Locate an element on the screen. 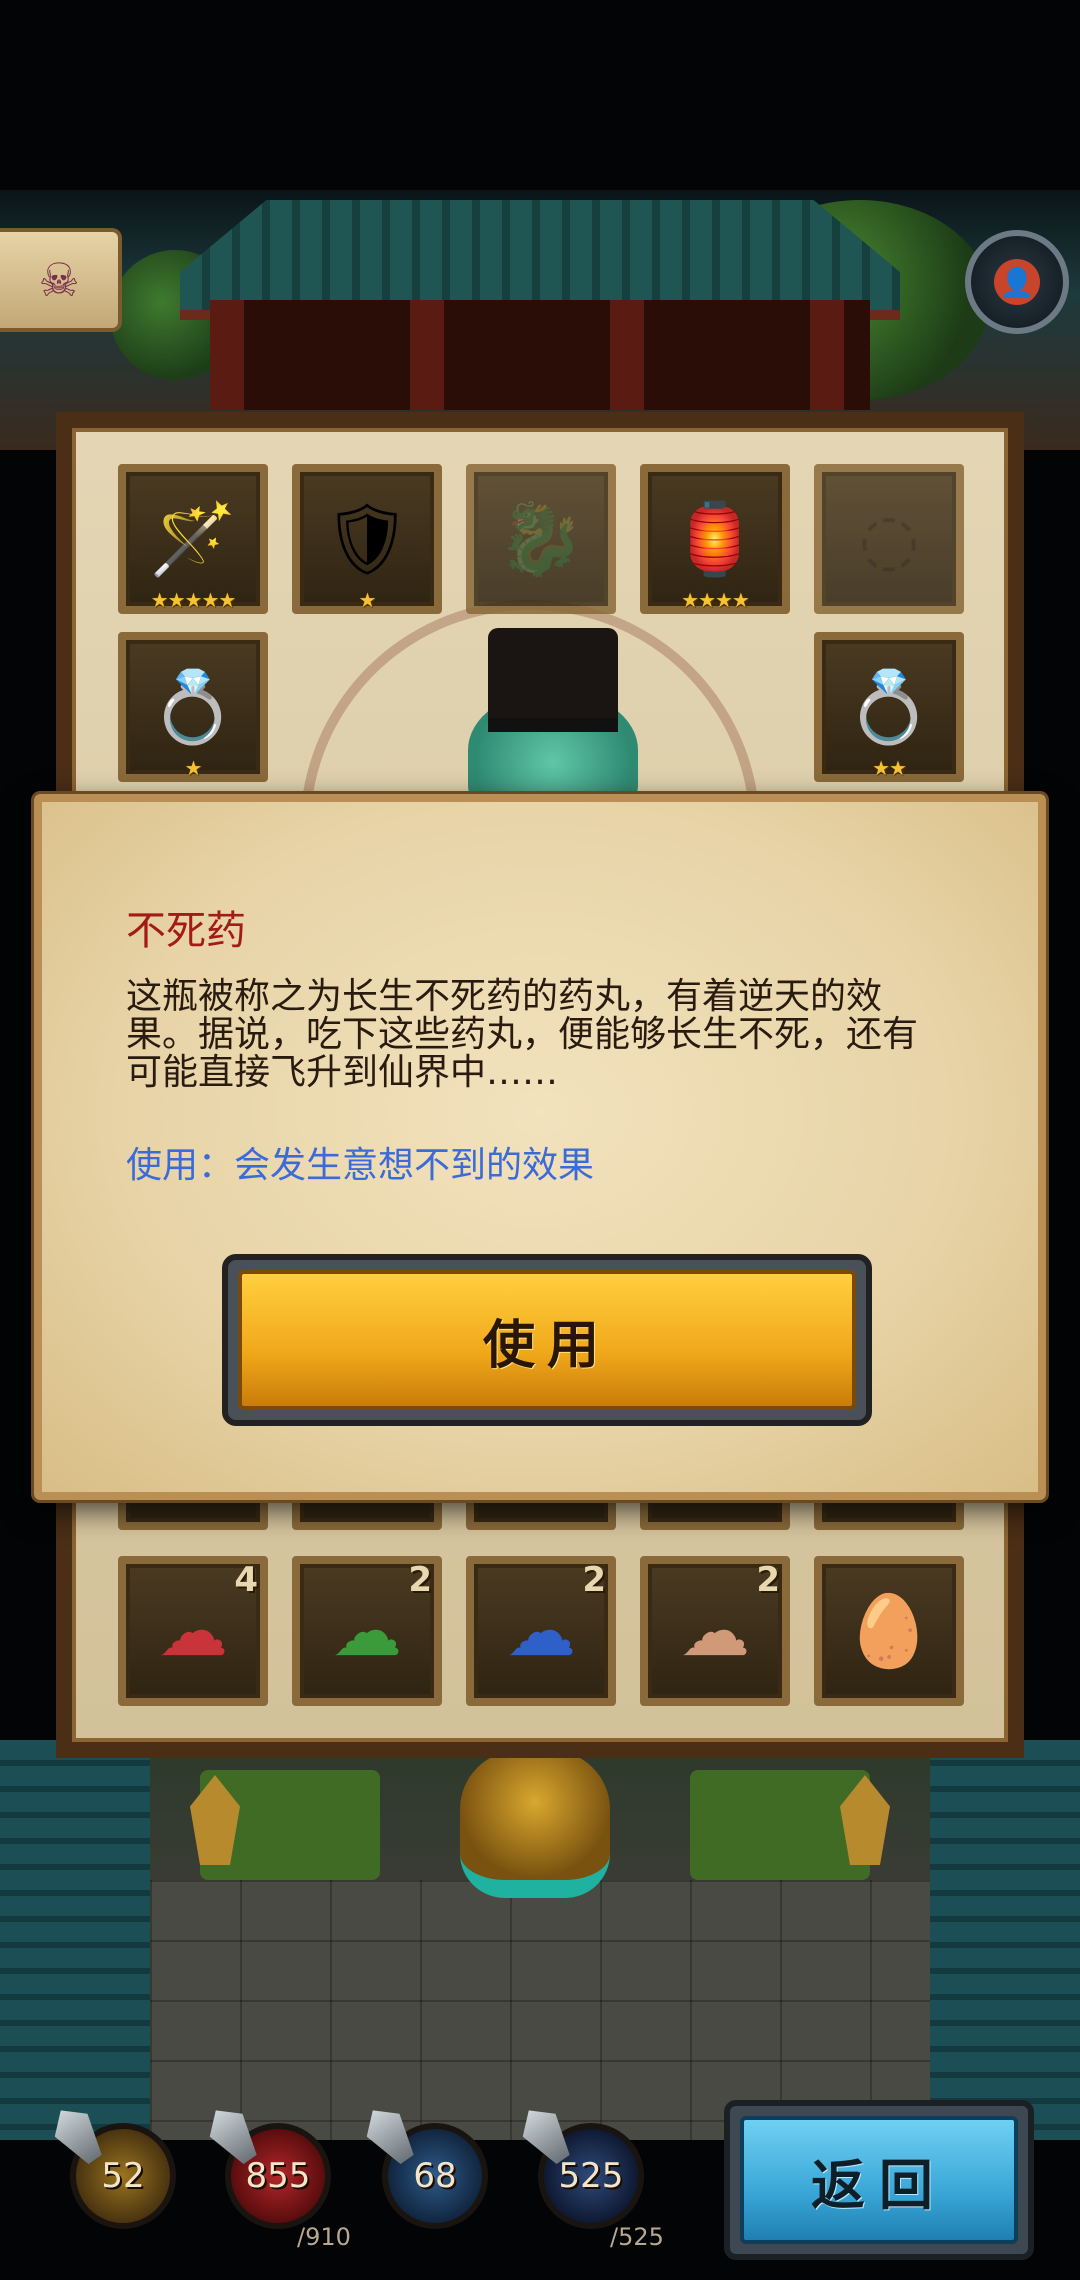  attack-value: 52 is located at coordinates (123, 2176).